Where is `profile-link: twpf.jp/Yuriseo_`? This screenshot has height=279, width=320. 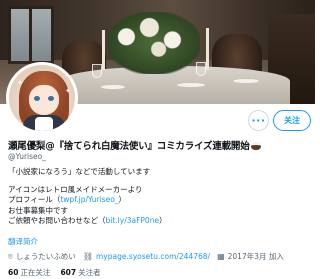
profile-link: twpf.jp/Yuriseo_ is located at coordinates (89, 199).